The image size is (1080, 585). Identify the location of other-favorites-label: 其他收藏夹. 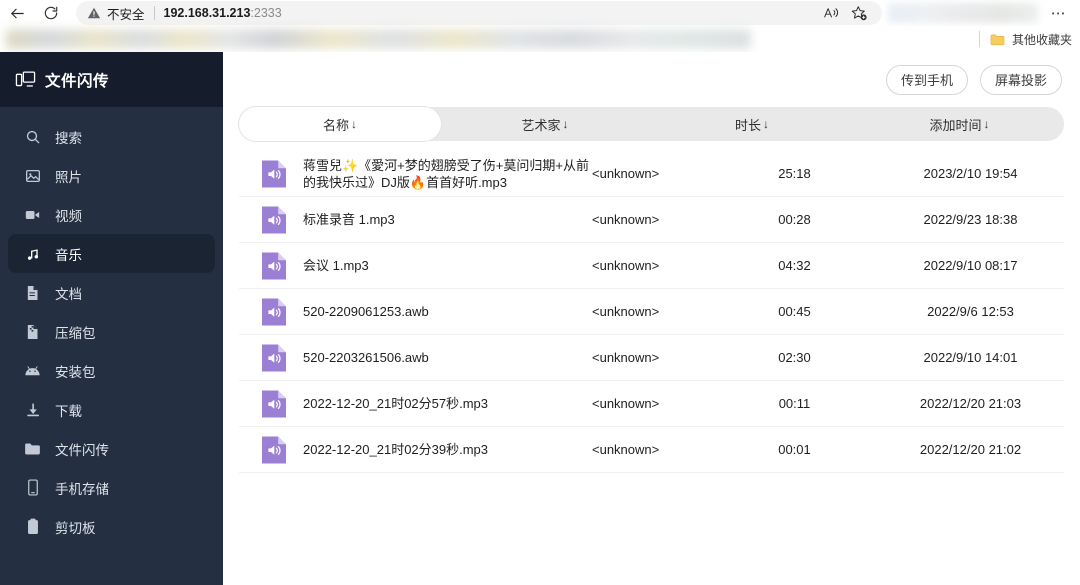
(1041, 39).